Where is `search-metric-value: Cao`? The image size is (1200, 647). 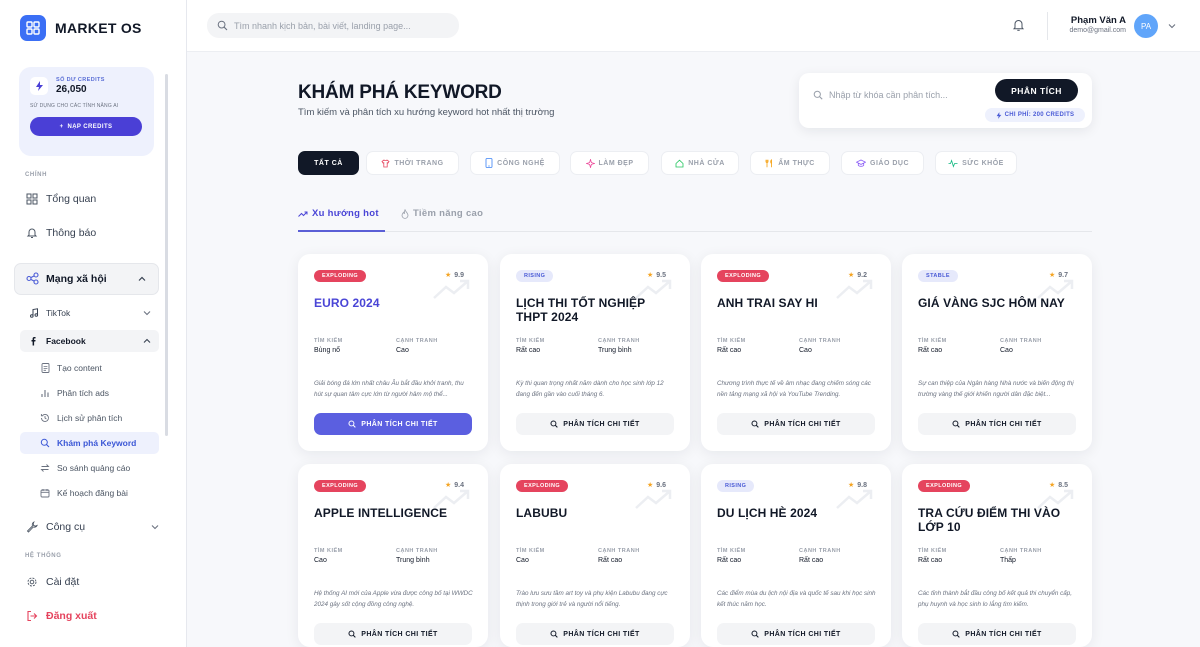
search-metric-value: Cao is located at coordinates (522, 560).